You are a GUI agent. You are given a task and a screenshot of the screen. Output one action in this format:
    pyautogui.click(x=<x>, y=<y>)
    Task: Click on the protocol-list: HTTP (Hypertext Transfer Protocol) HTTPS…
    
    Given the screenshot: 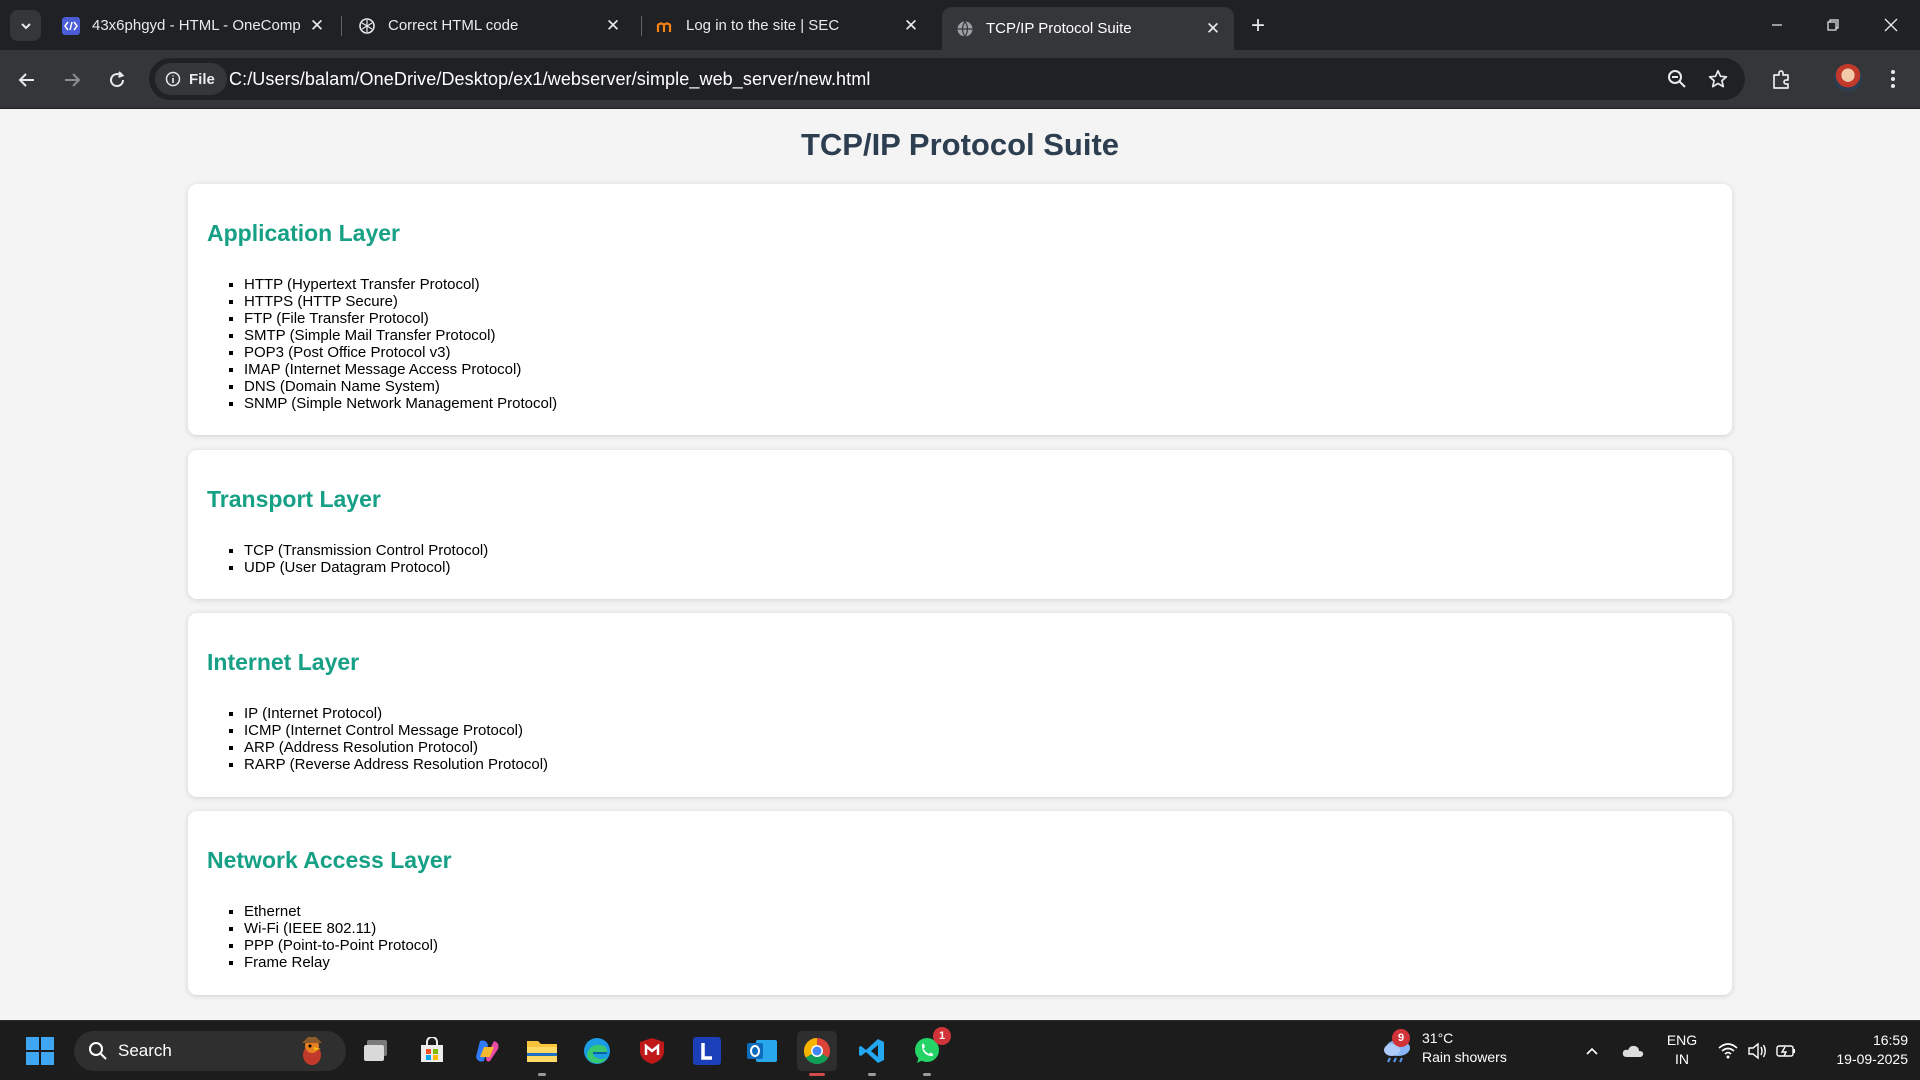 What is the action you would take?
    pyautogui.click(x=400, y=344)
    